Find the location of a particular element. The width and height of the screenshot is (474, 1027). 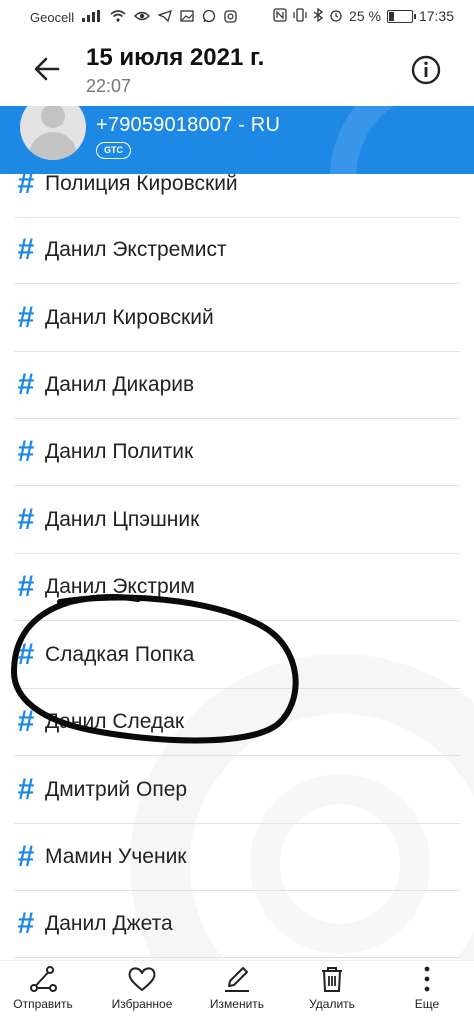

more-label: Еще is located at coordinates (427, 1004).